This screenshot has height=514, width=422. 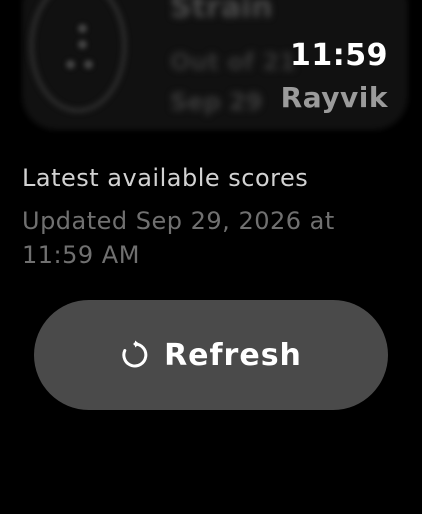 What do you see at coordinates (339, 55) in the screenshot?
I see `clock-time: 11:59` at bounding box center [339, 55].